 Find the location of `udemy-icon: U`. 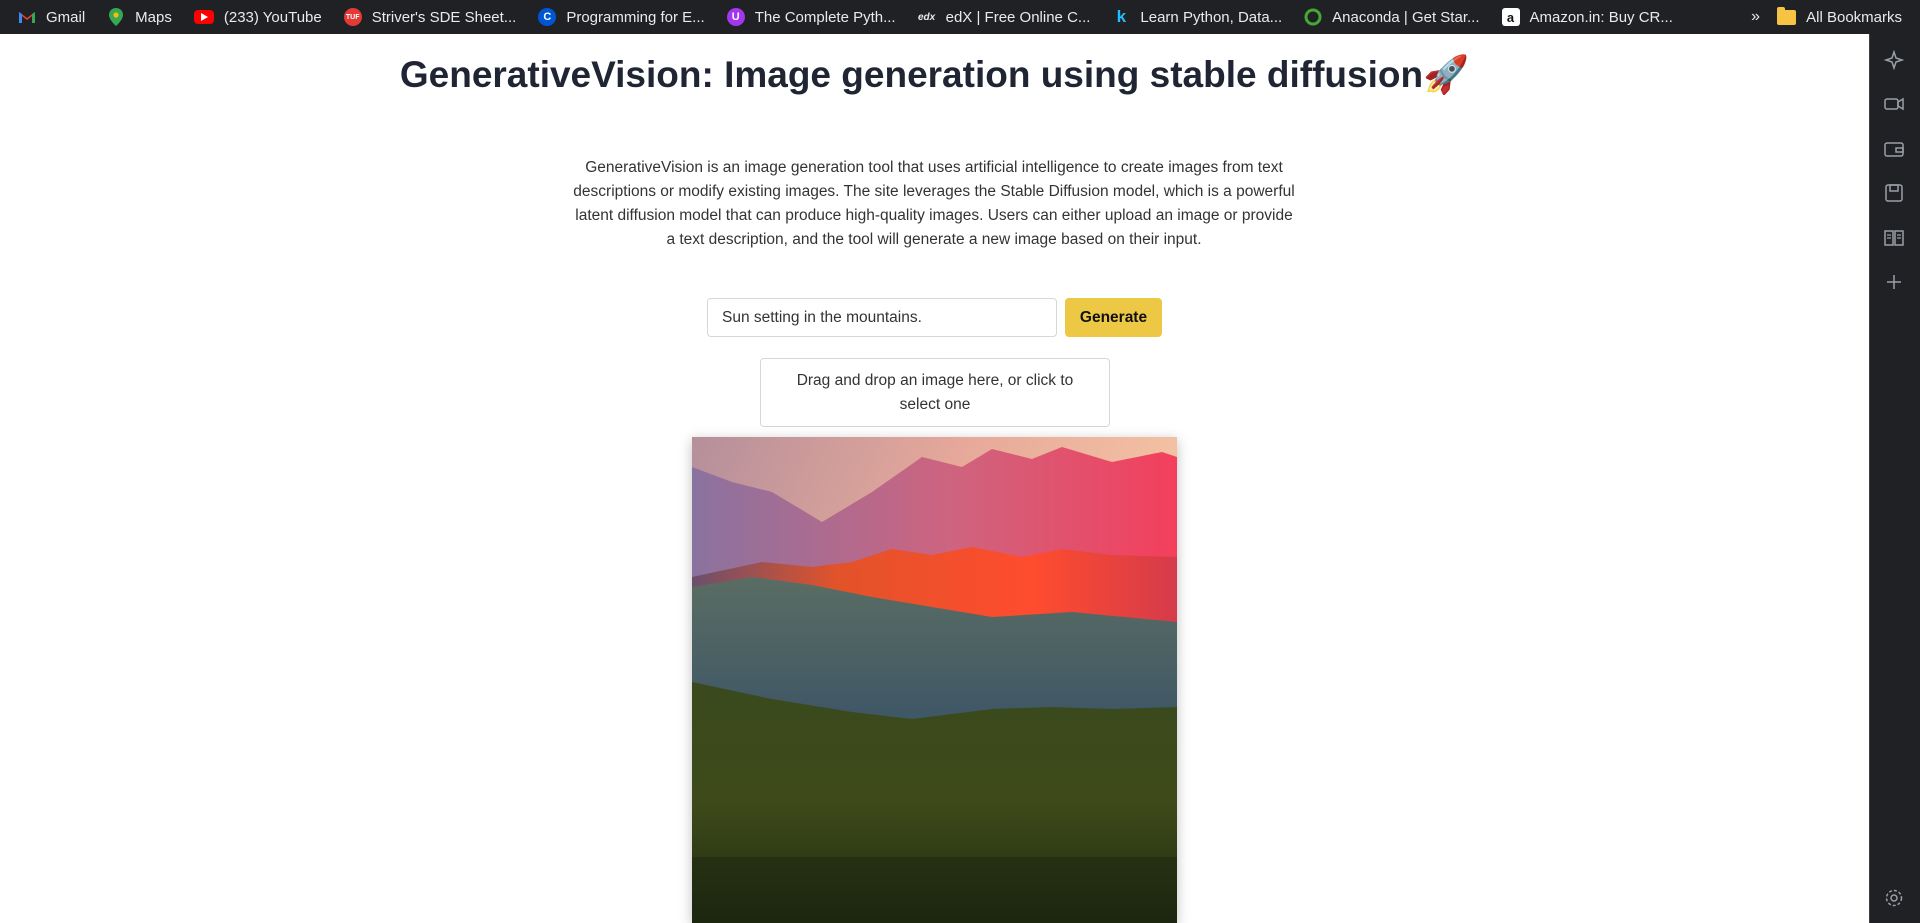

udemy-icon: U is located at coordinates (735, 17).